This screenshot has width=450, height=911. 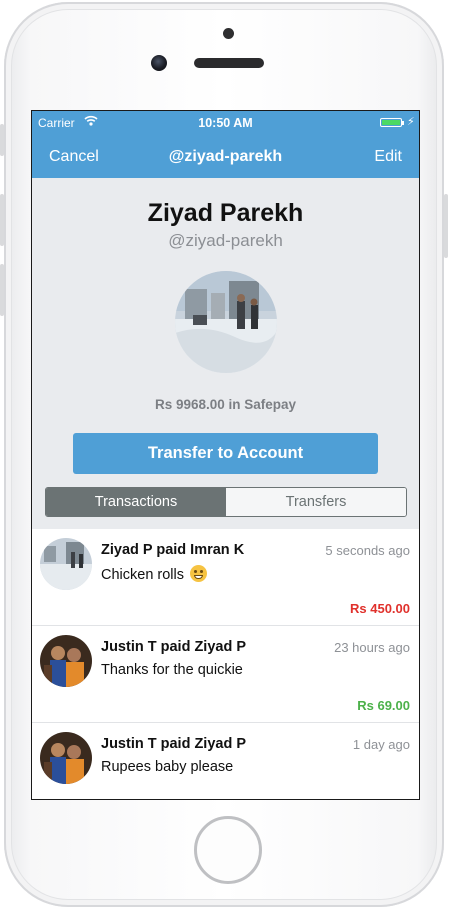 I want to click on power-button, so click(x=446, y=226).